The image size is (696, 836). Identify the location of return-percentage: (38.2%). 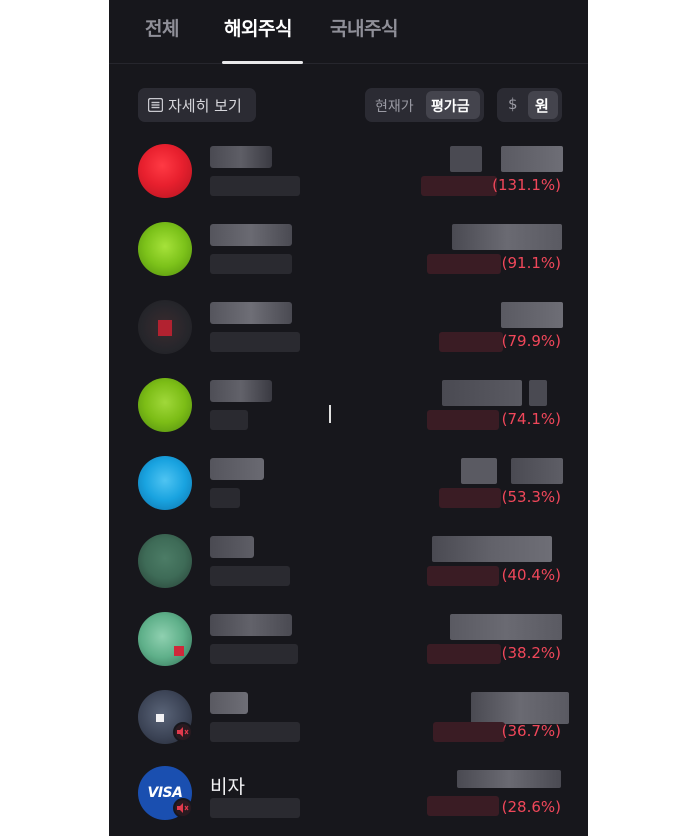
(531, 653).